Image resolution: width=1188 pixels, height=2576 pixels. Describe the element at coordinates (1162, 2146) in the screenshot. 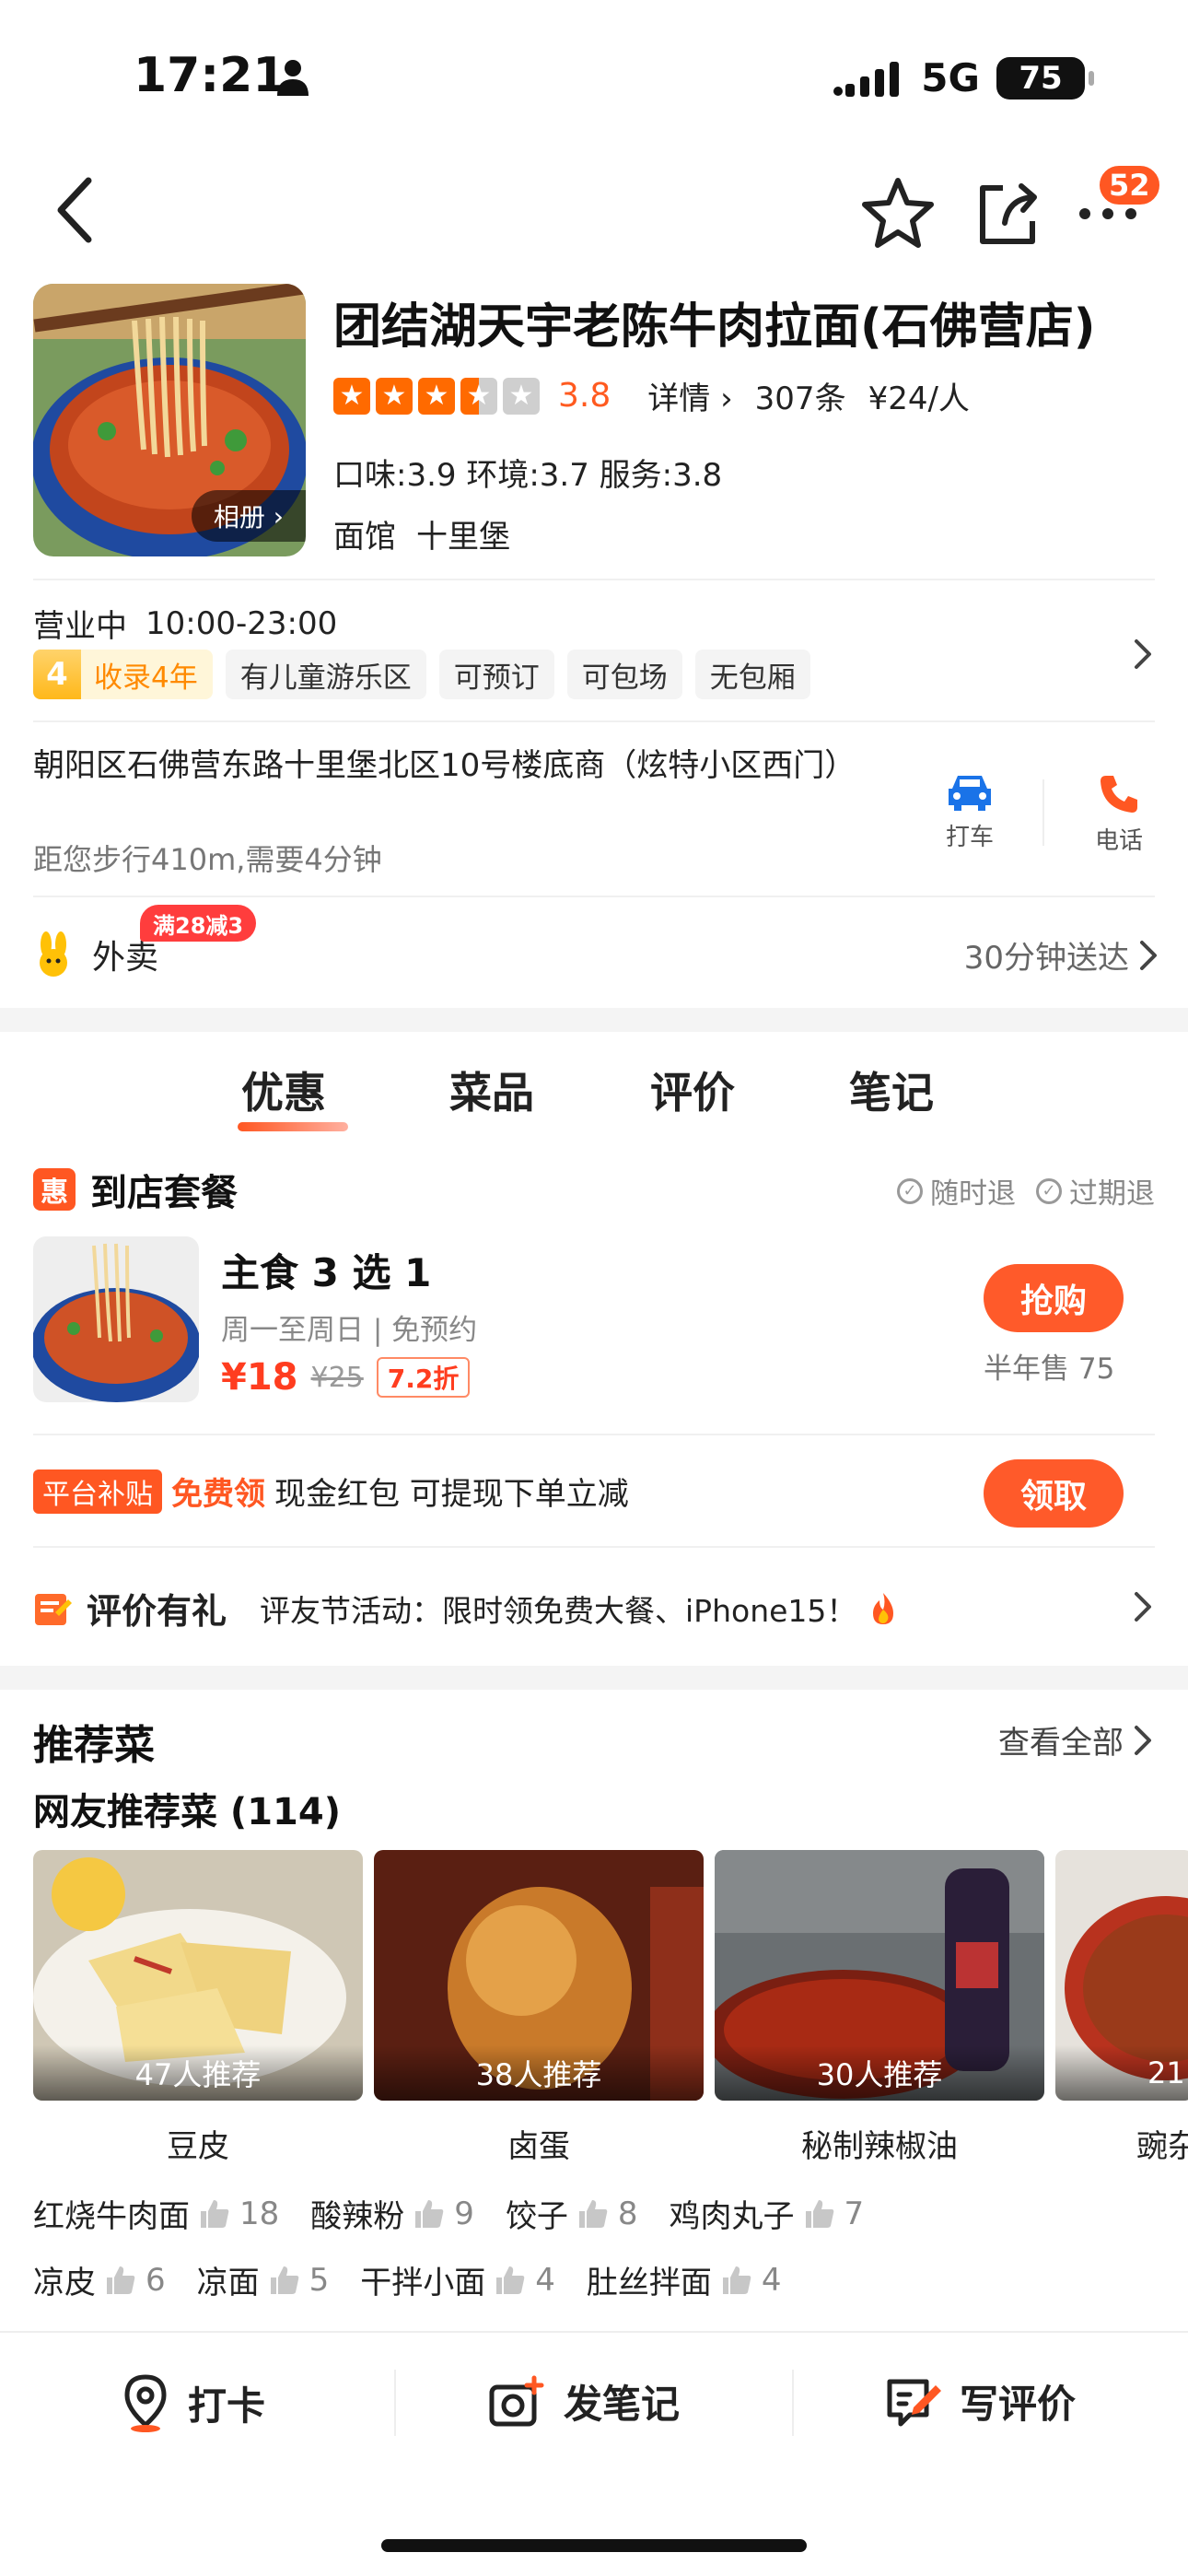

I see `dish-name: 豌杂` at that location.